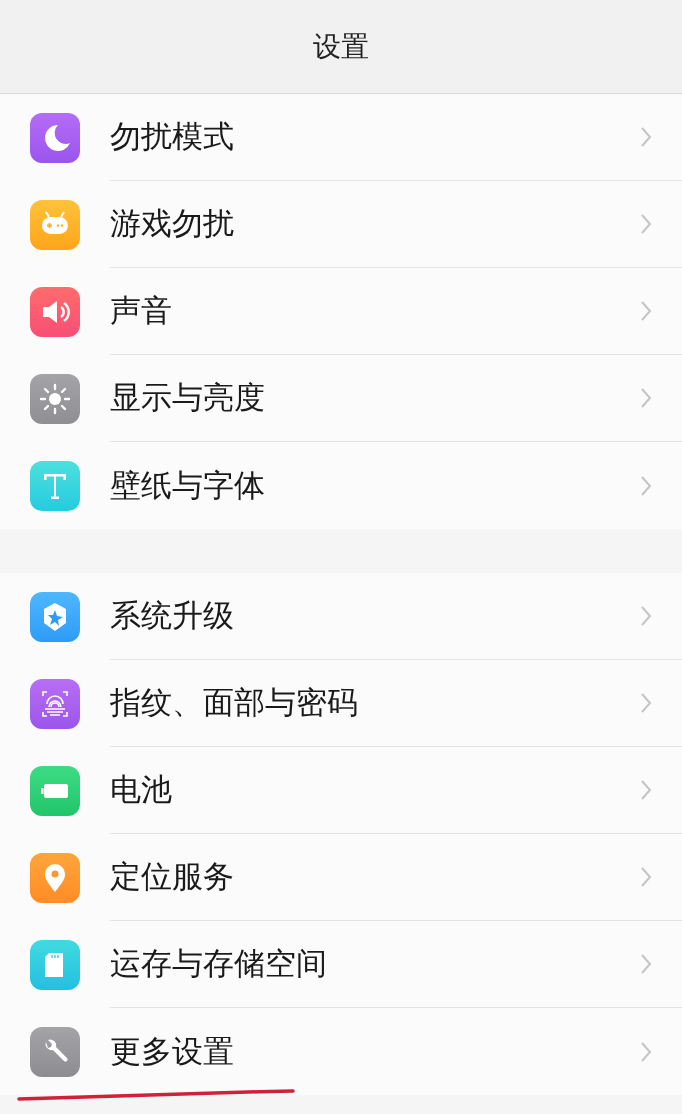 The width and height of the screenshot is (682, 1114). I want to click on item-label: 指纹、面部与密码, so click(234, 702).